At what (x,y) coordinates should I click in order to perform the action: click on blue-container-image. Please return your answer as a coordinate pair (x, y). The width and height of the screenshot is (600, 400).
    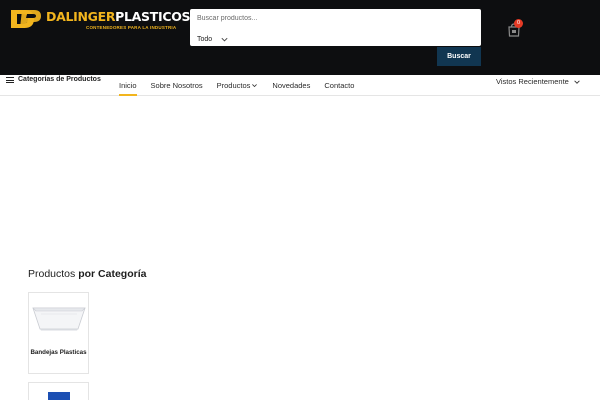
    Looking at the image, I should click on (59, 396).